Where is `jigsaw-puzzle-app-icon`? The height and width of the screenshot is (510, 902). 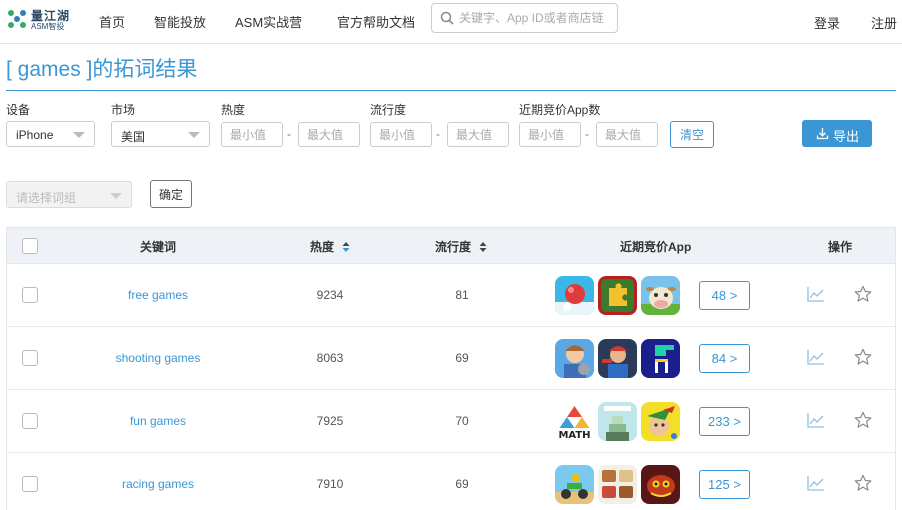 jigsaw-puzzle-app-icon is located at coordinates (617, 295).